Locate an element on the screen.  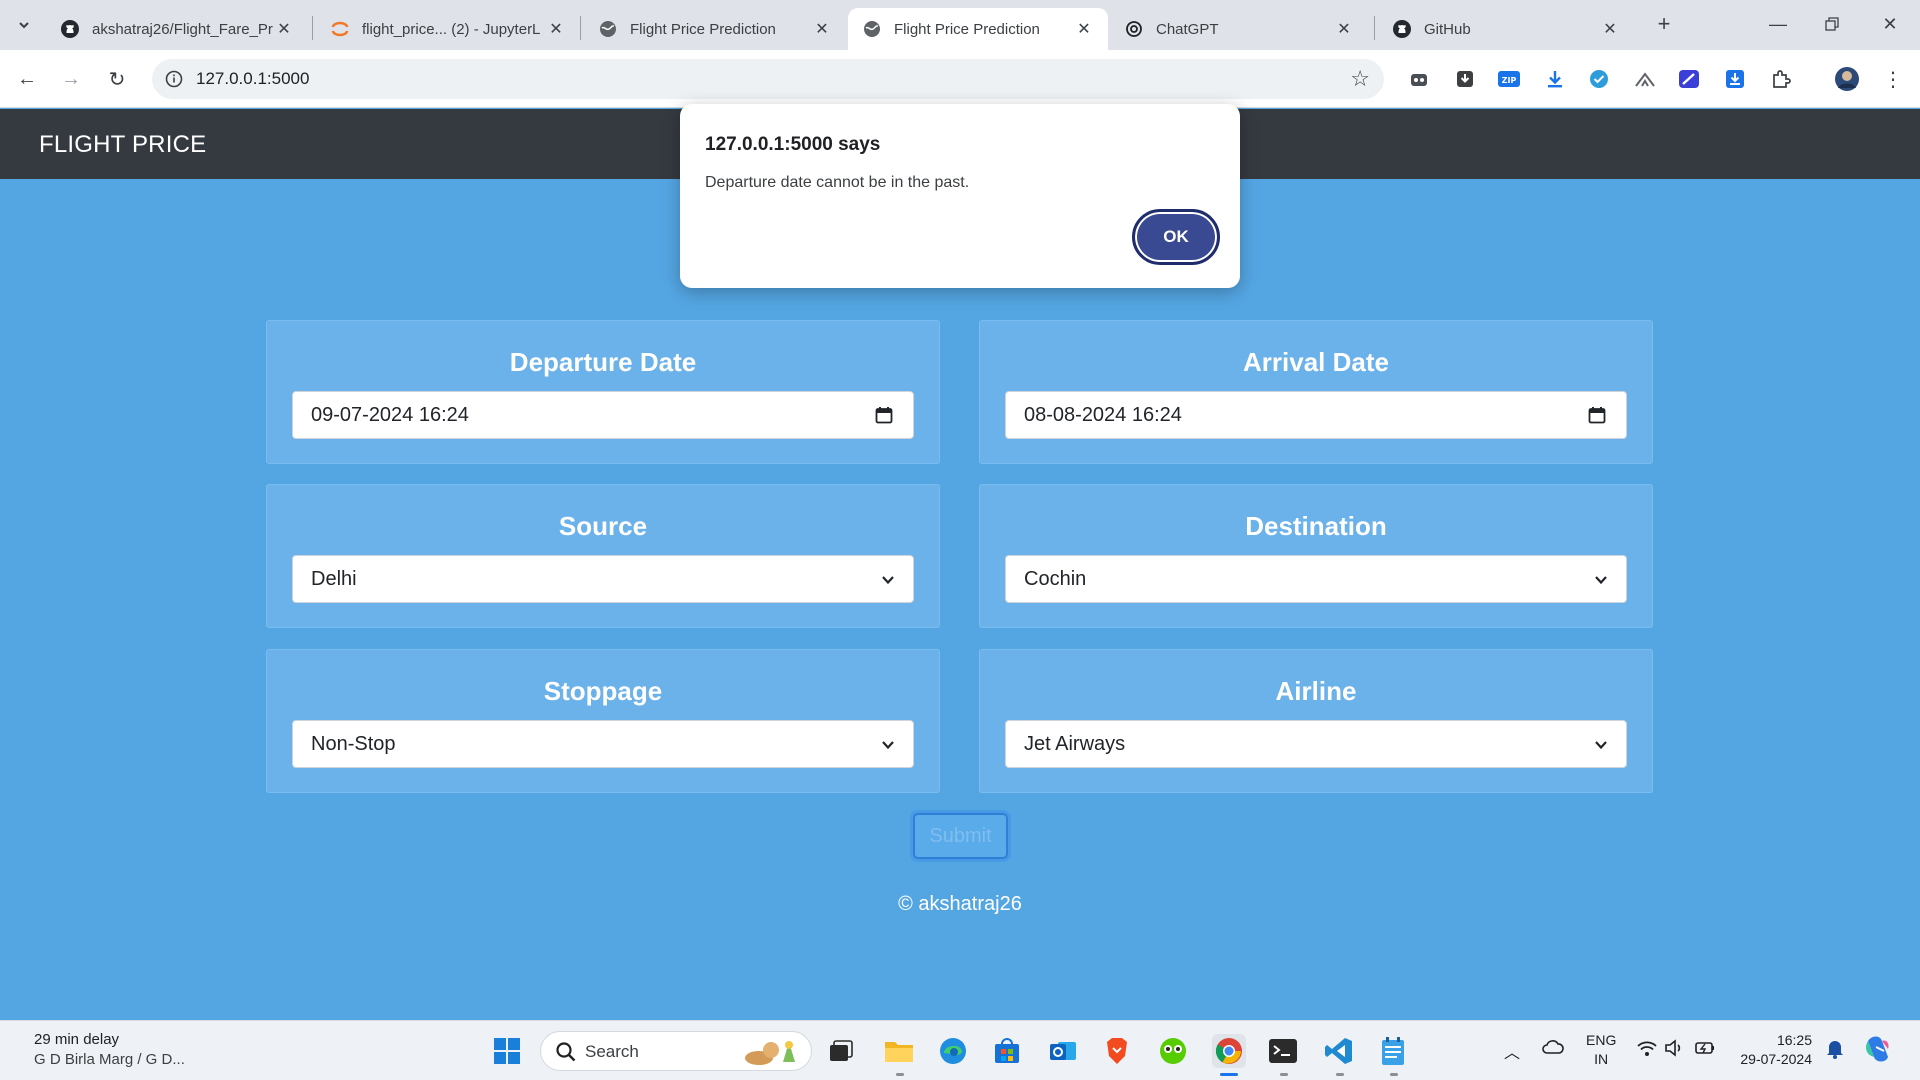
edge-icon is located at coordinates (953, 1051).